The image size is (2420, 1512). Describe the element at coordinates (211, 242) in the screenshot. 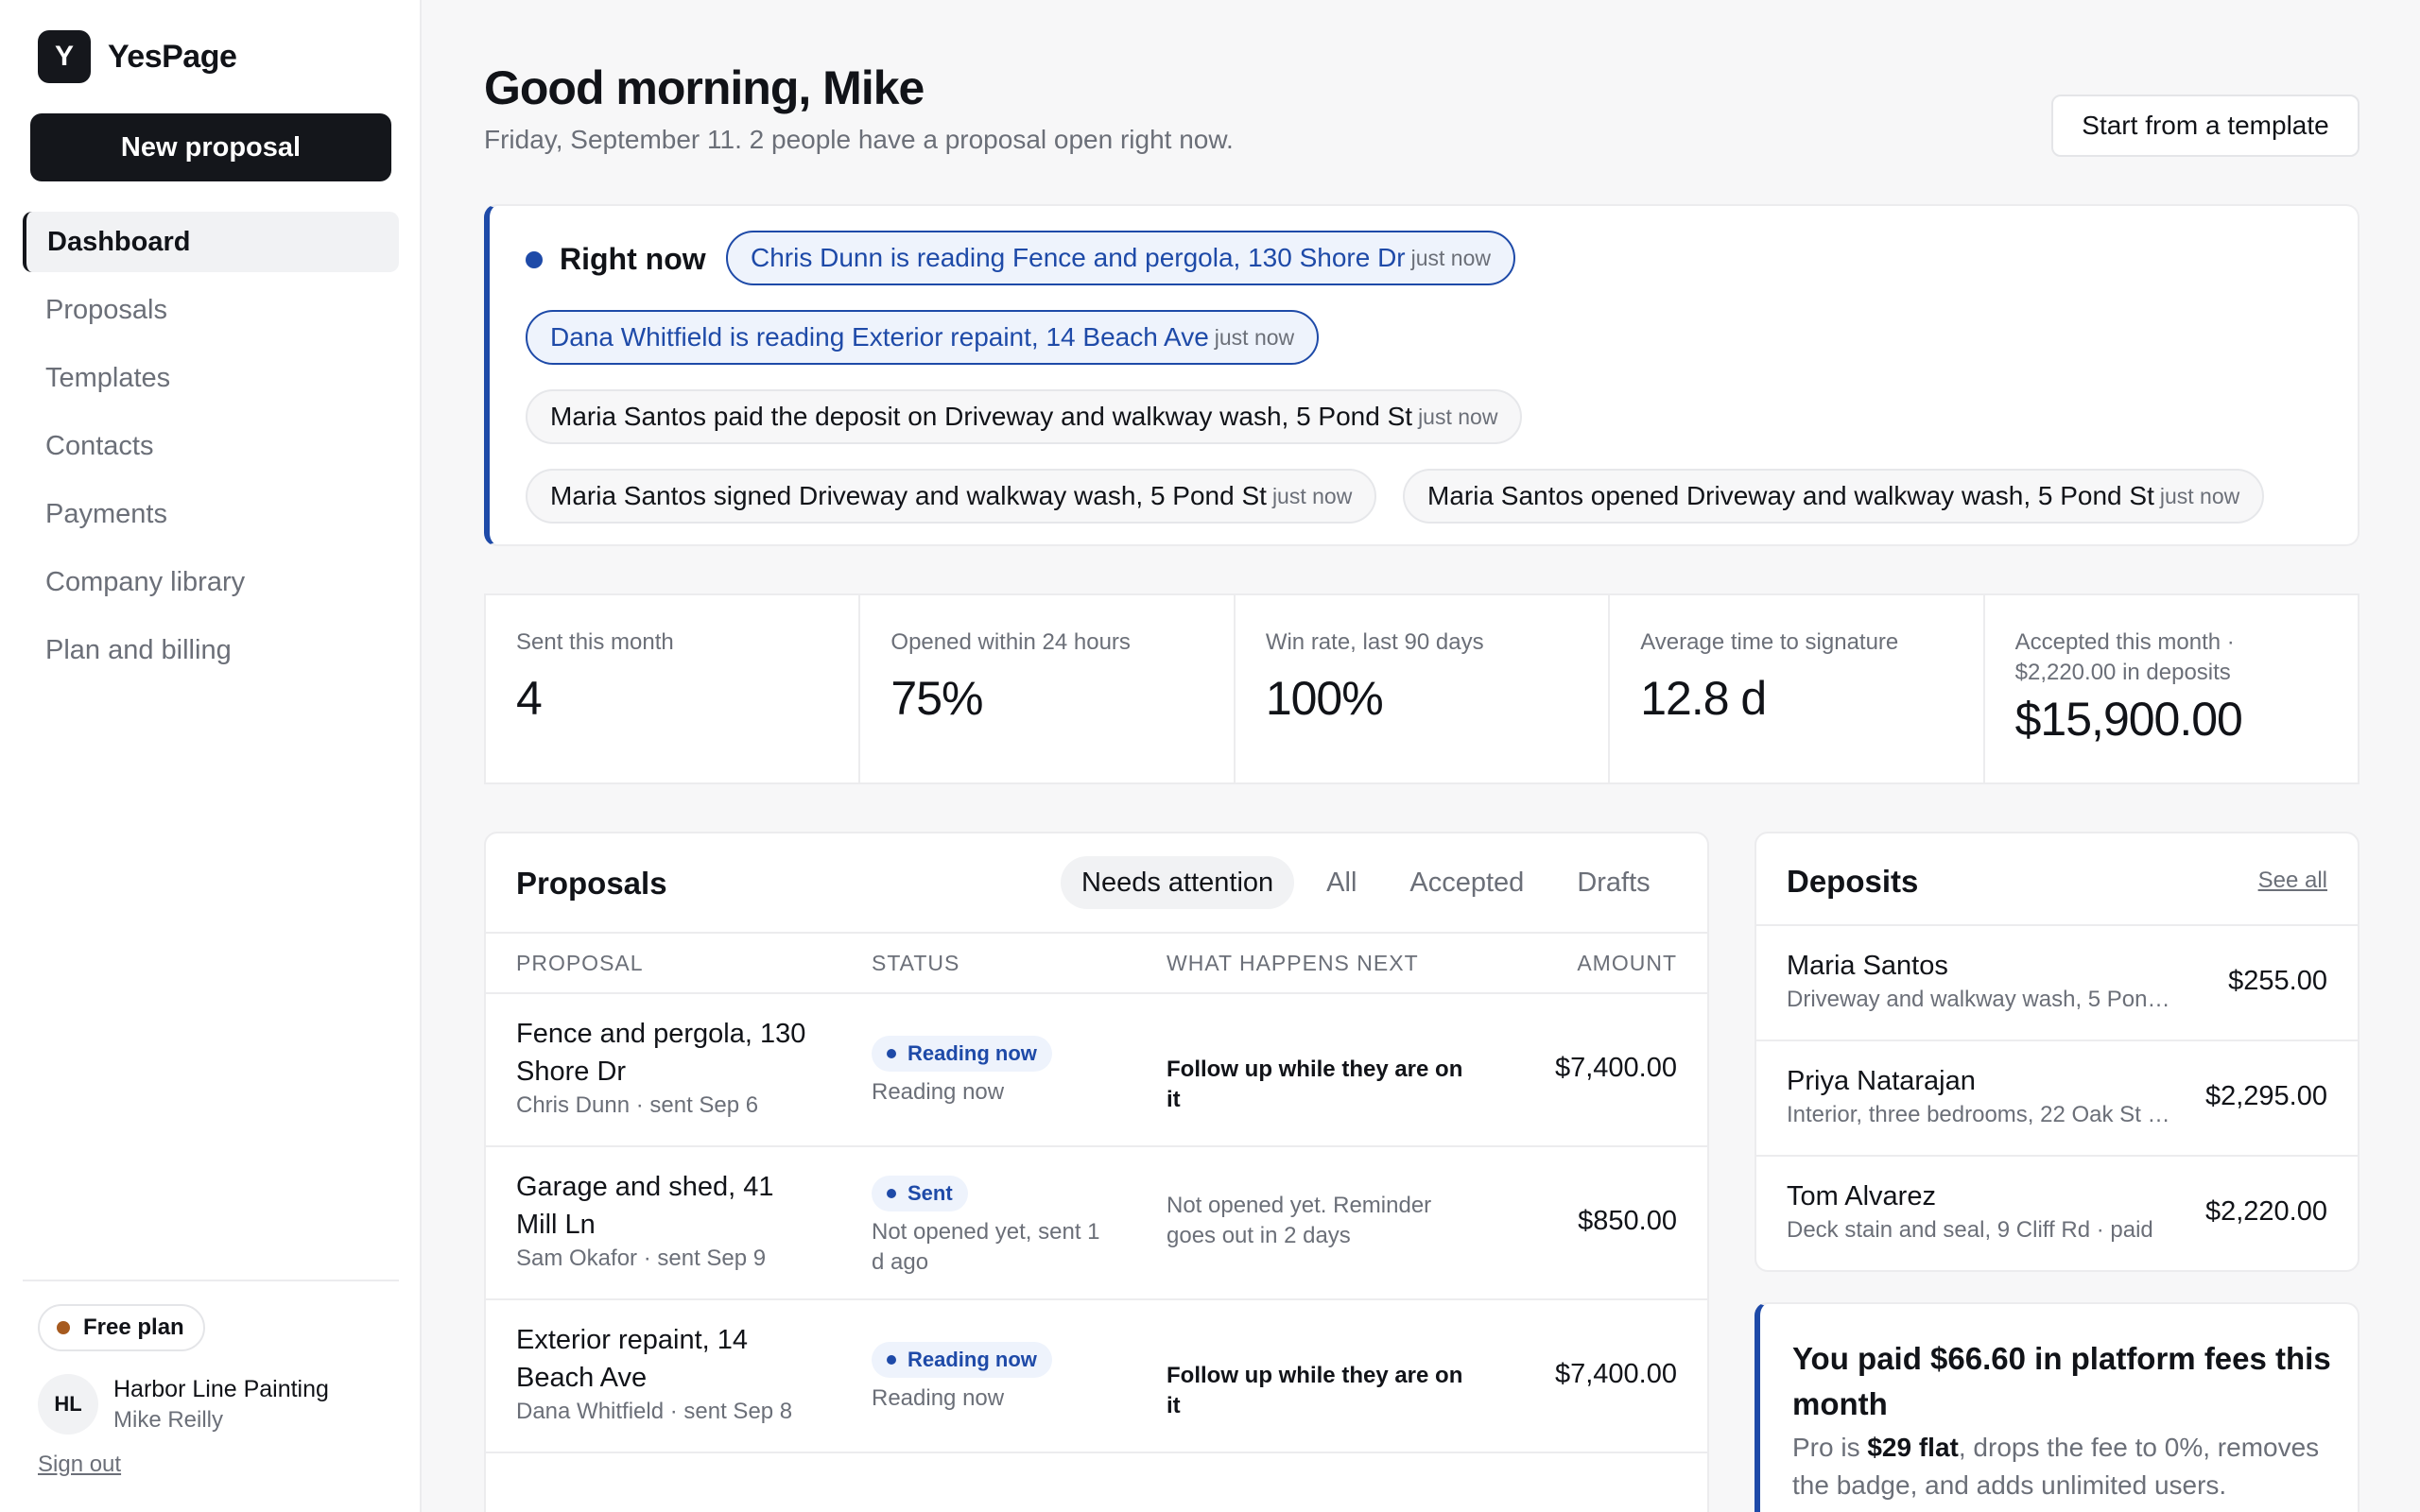

I see `sidebar-item-dashboard: Dashboard` at that location.